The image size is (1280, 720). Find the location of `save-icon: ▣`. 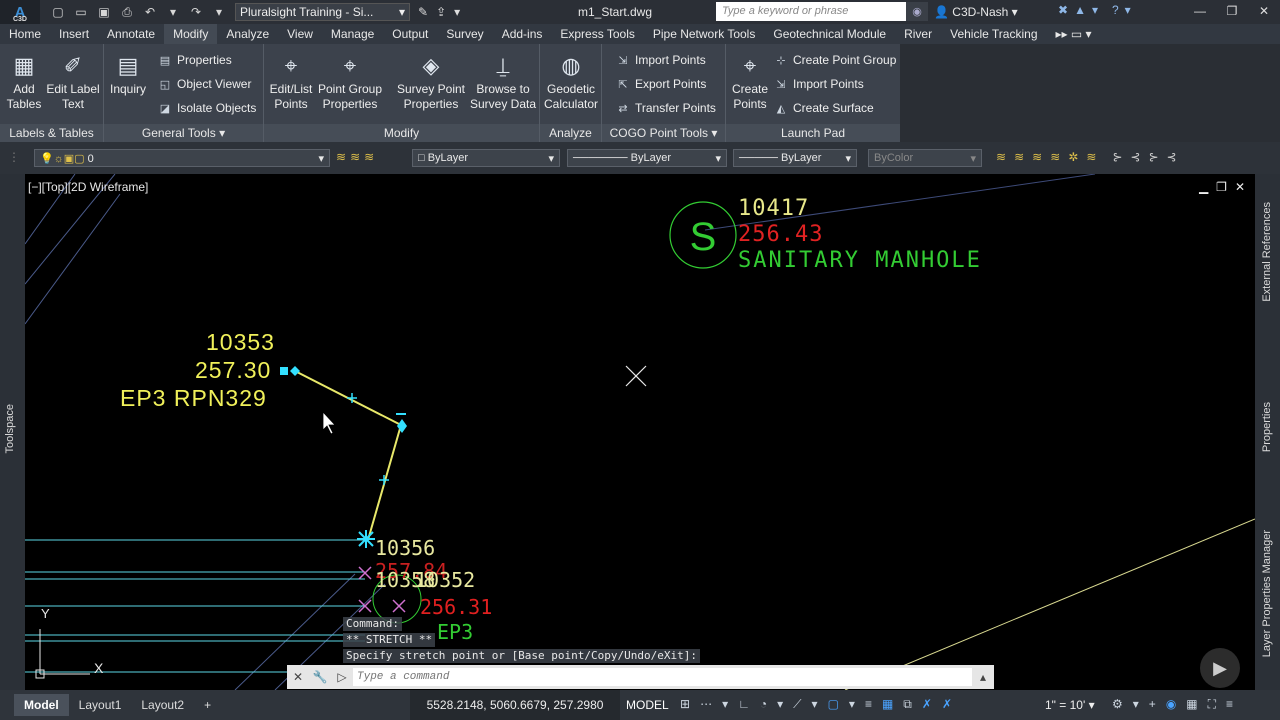

save-icon: ▣ is located at coordinates (104, 12).